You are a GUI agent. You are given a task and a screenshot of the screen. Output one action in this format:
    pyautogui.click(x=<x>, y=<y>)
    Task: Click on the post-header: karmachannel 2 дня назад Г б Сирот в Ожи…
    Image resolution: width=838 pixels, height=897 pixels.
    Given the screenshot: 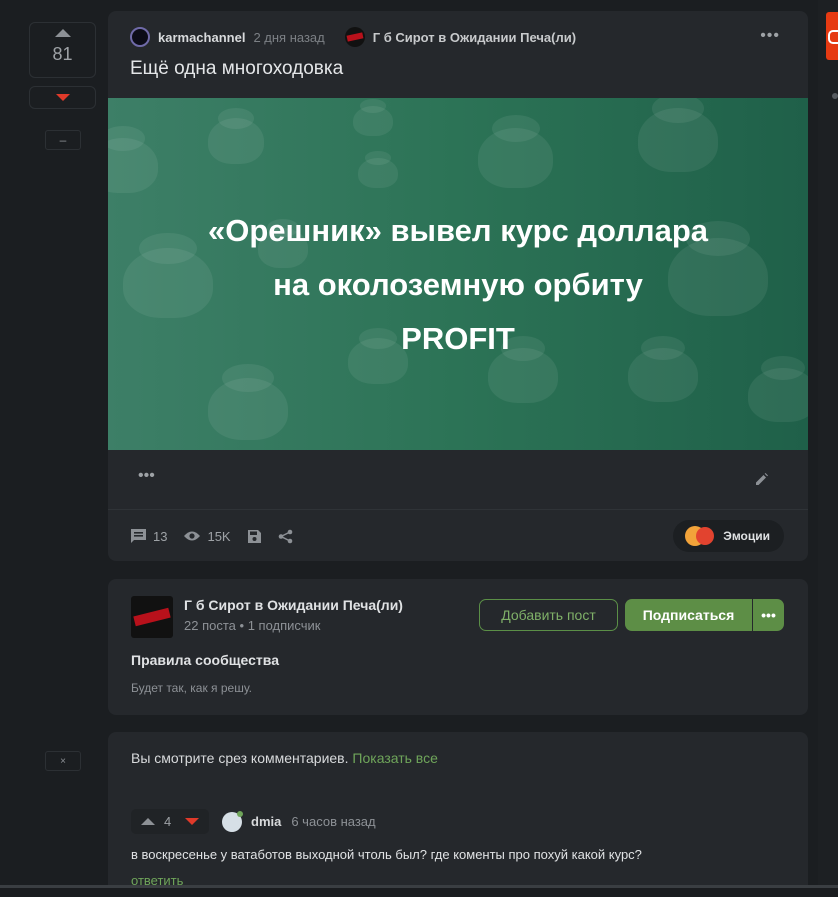 What is the action you would take?
    pyautogui.click(x=353, y=37)
    